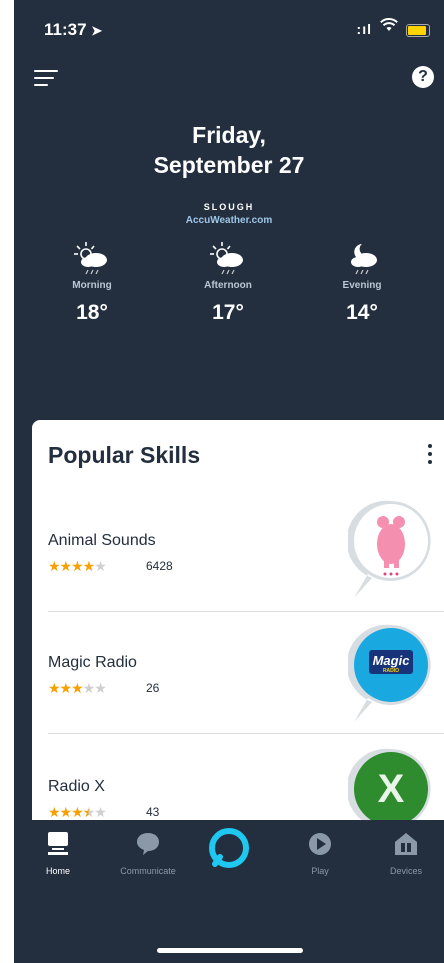 Image resolution: width=444 pixels, height=963 pixels. What do you see at coordinates (159, 566) in the screenshot?
I see `review-count: 6428` at bounding box center [159, 566].